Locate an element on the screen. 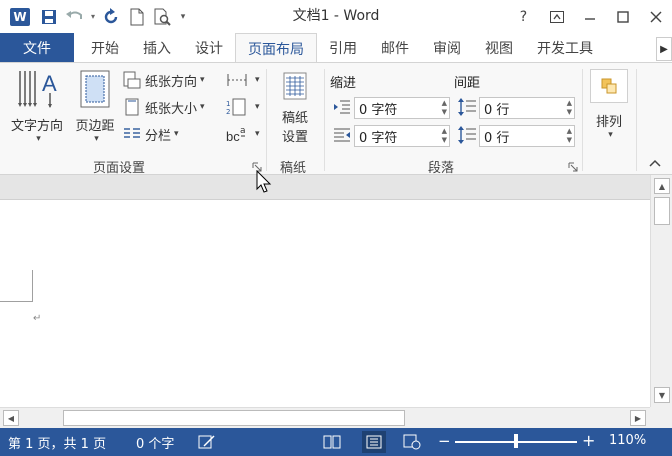  read-mode-button is located at coordinates (332, 442).